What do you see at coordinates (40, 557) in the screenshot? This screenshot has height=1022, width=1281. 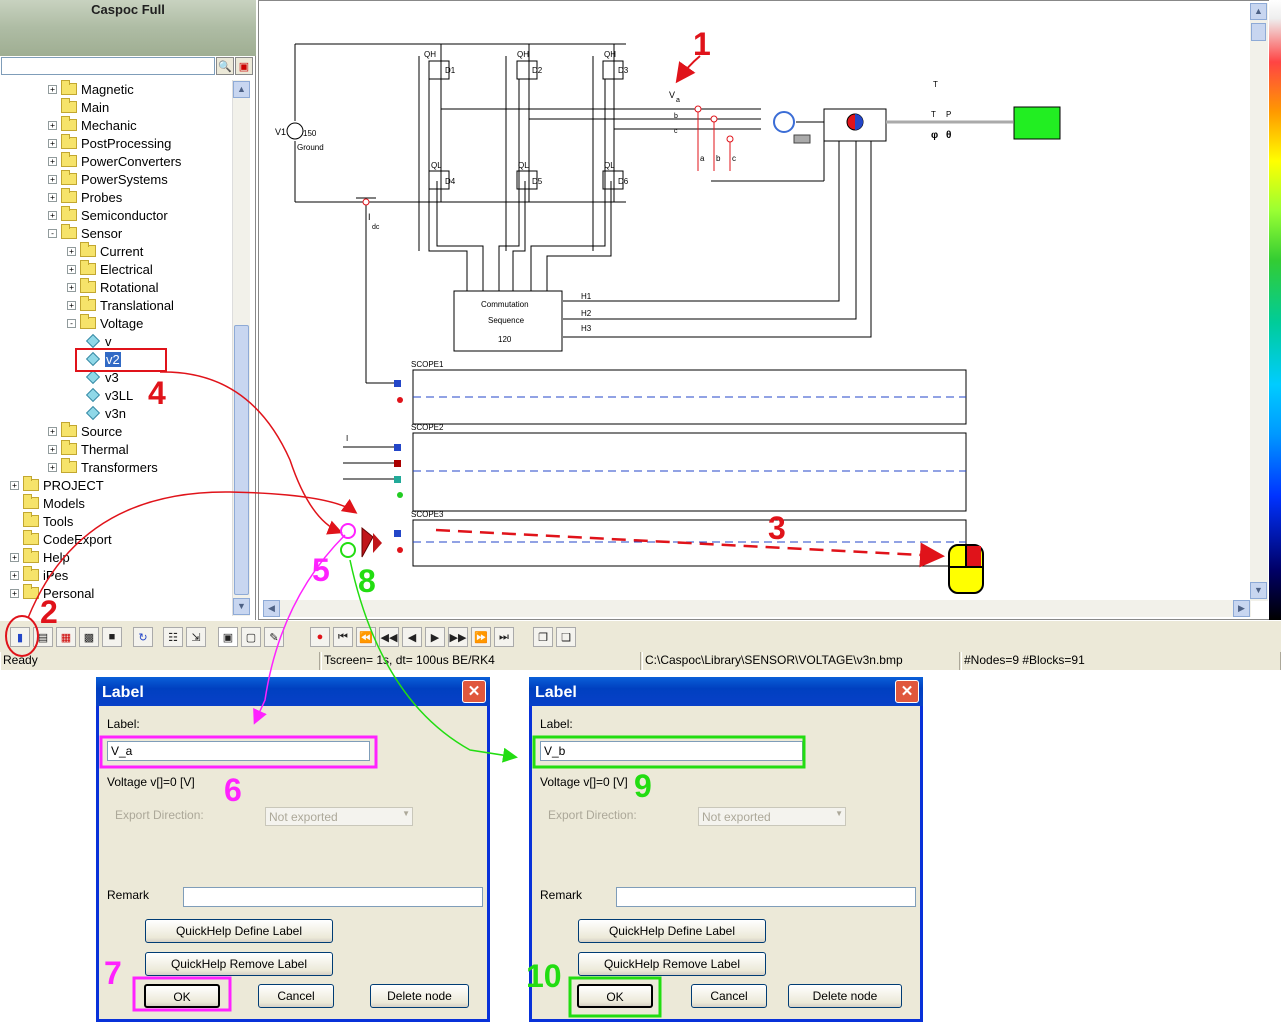 I see `tree-item-help: + Help` at bounding box center [40, 557].